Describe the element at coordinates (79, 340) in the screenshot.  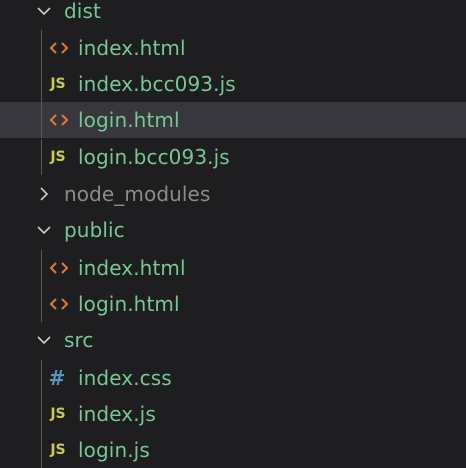
I see `folder-label: src` at that location.